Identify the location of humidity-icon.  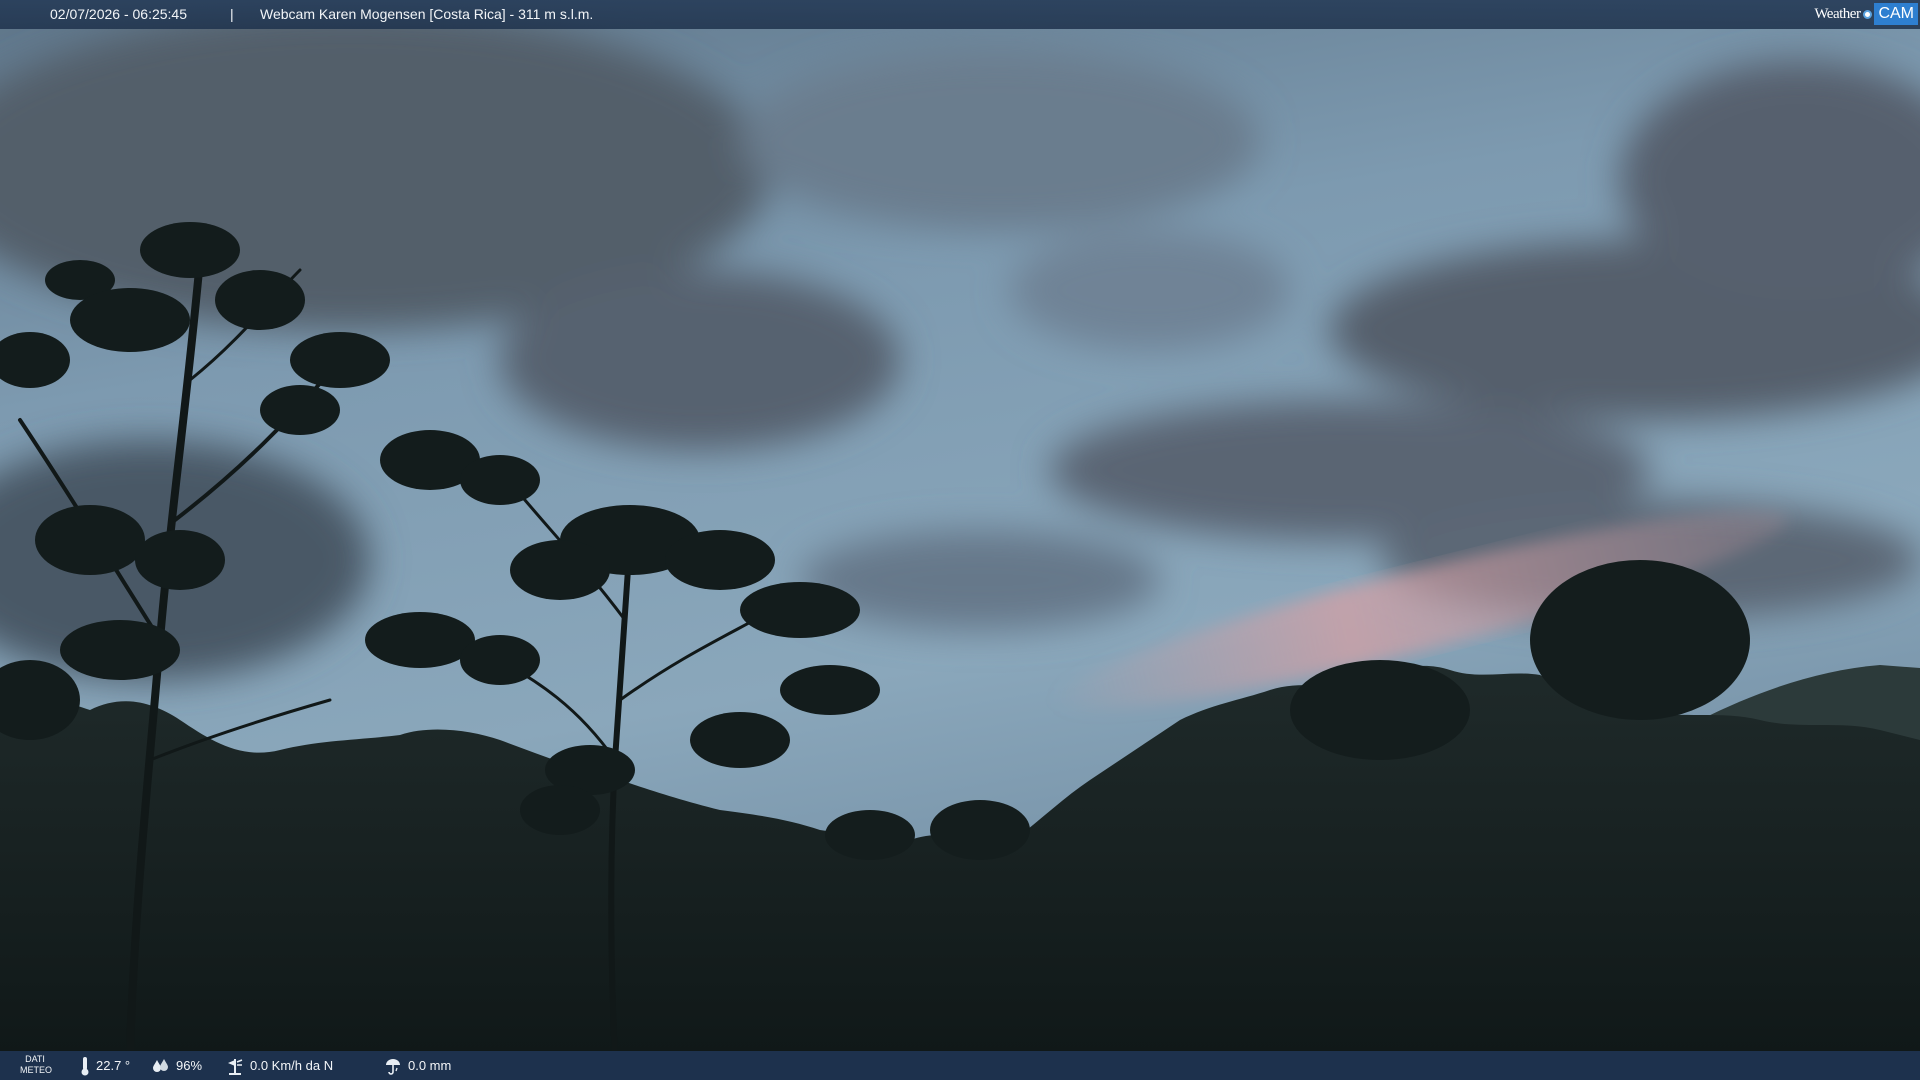
(160, 1065).